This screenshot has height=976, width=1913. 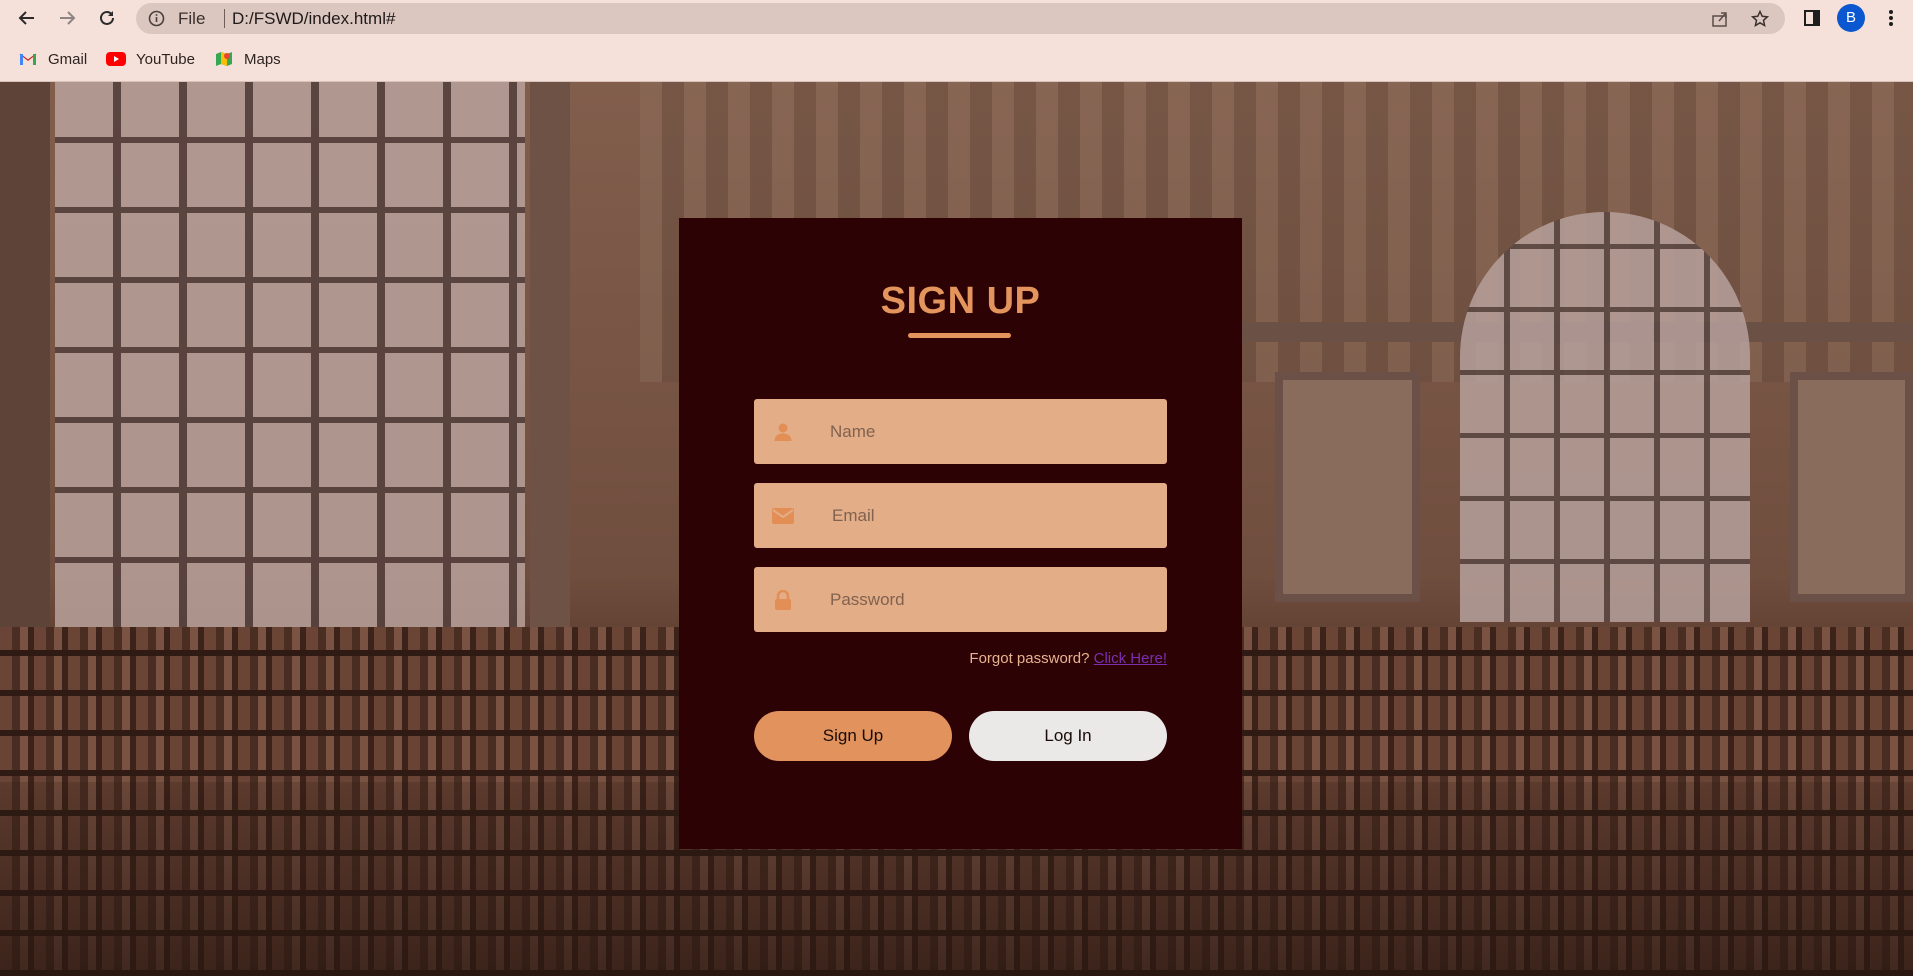 What do you see at coordinates (107, 18) in the screenshot?
I see `reload-icon` at bounding box center [107, 18].